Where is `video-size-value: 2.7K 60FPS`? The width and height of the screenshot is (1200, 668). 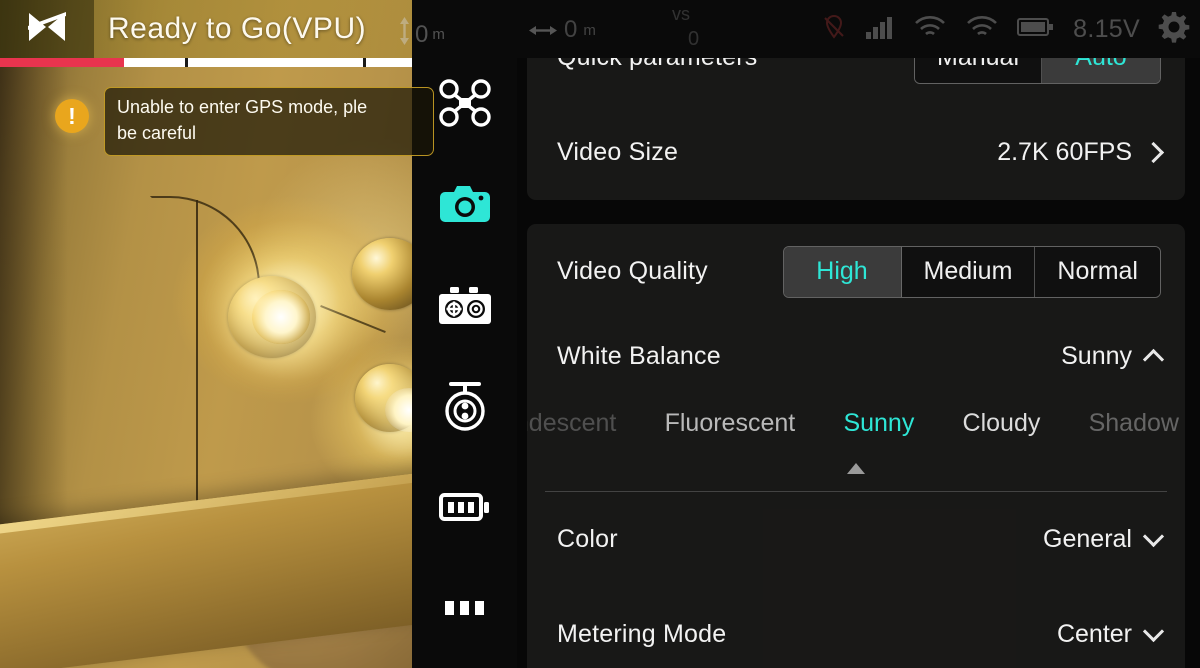
video-size-value: 2.7K 60FPS is located at coordinates (1064, 152).